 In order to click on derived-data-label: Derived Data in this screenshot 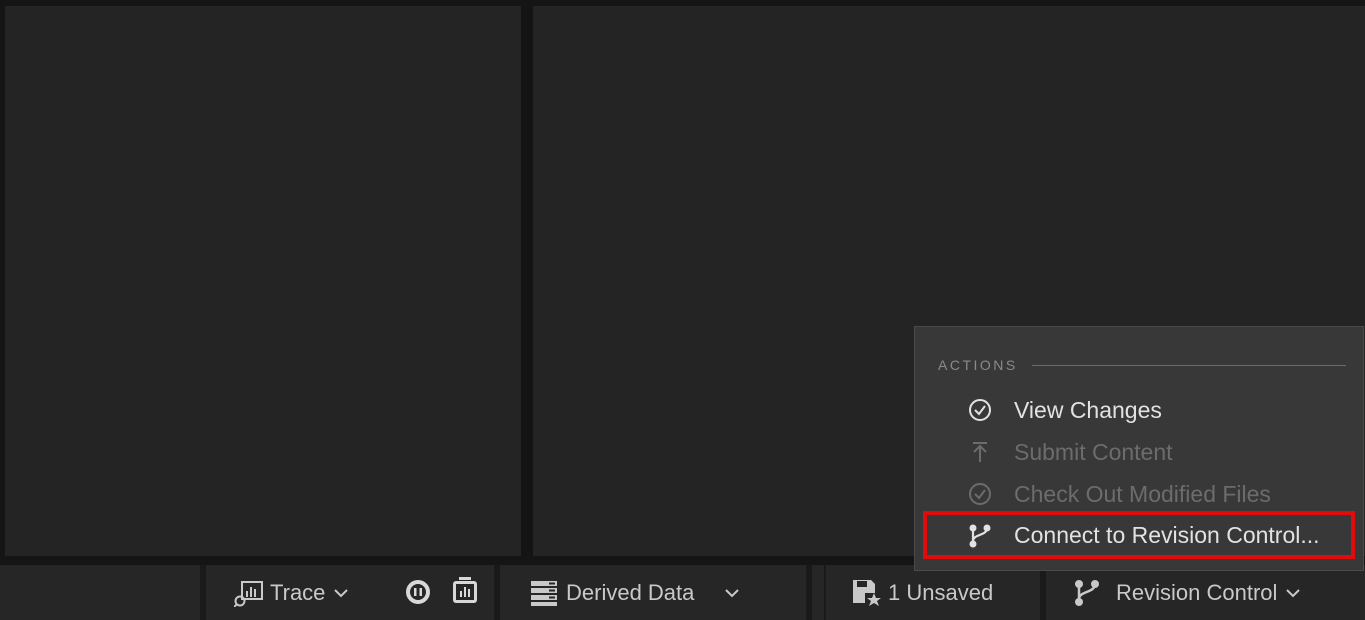, I will do `click(630, 592)`.